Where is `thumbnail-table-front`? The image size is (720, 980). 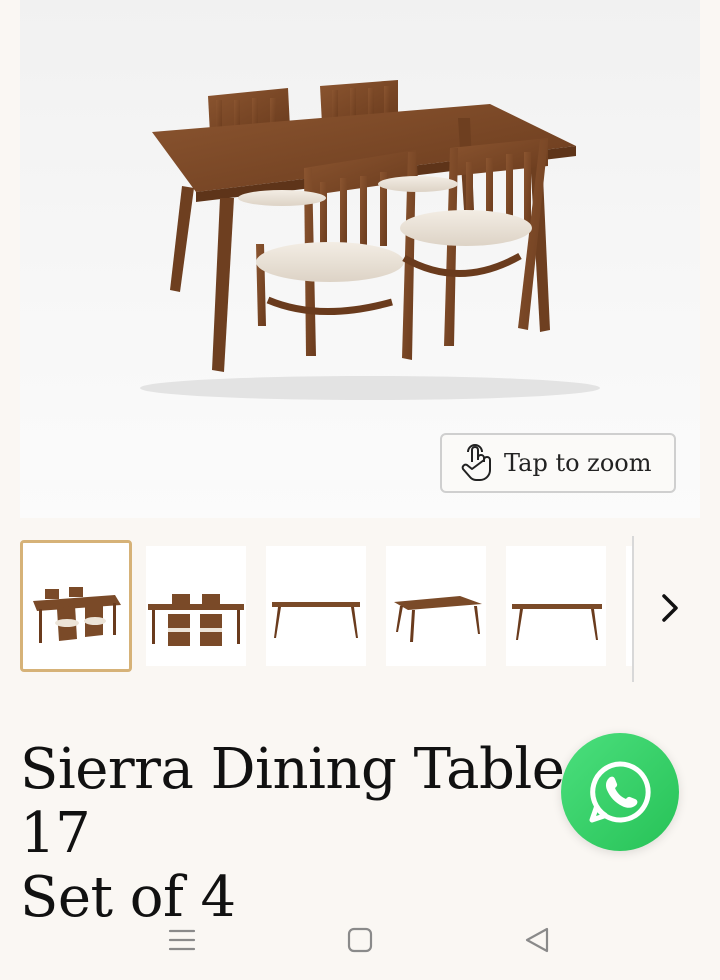 thumbnail-table-front is located at coordinates (316, 606).